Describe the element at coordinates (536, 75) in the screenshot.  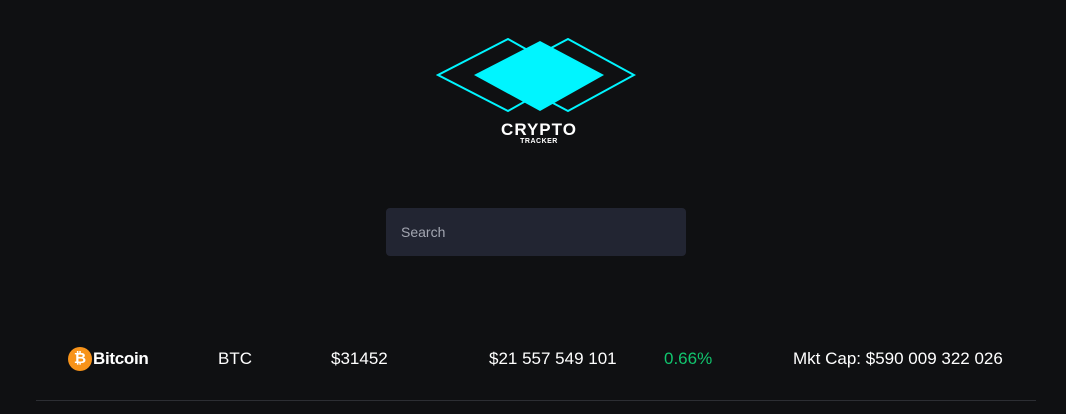
I see `diamond-logo-icon` at that location.